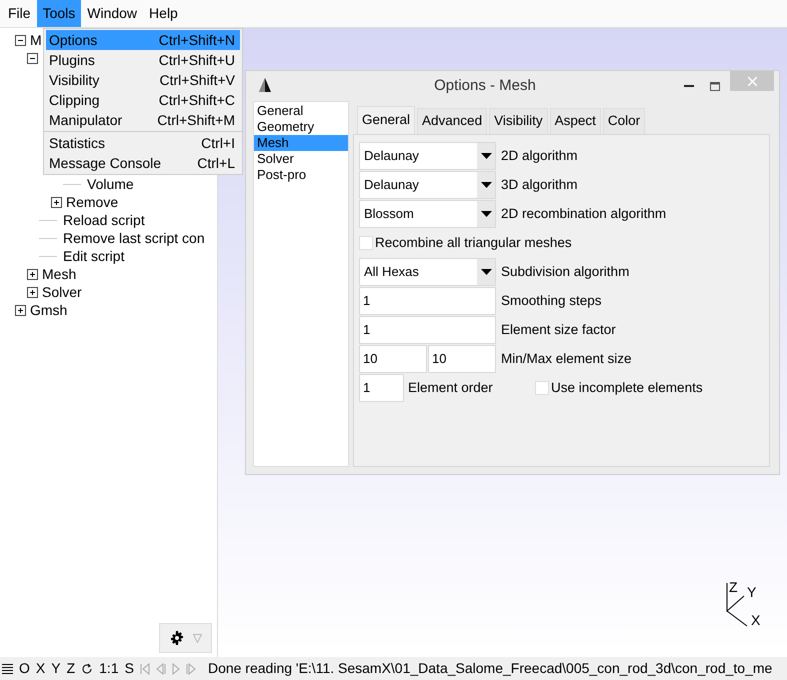  I want to click on view-button: X, so click(41, 668).